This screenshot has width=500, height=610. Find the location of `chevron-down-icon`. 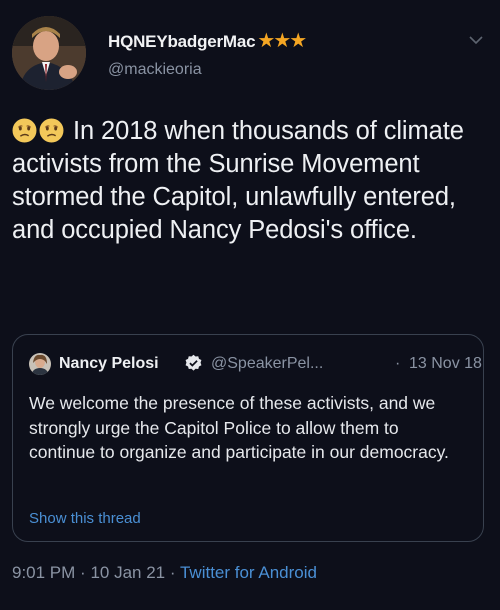

chevron-down-icon is located at coordinates (476, 40).